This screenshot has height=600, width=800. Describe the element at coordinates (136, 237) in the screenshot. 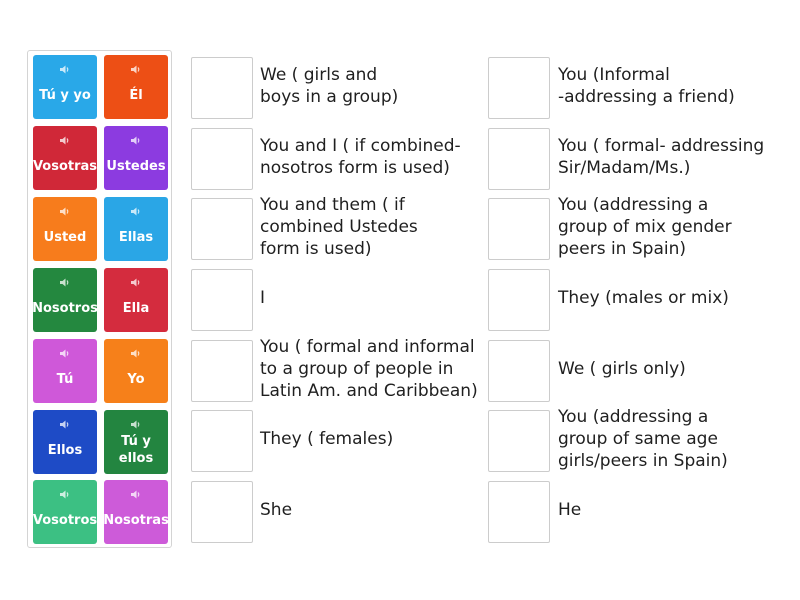

I see `tile-label: Ellas` at that location.